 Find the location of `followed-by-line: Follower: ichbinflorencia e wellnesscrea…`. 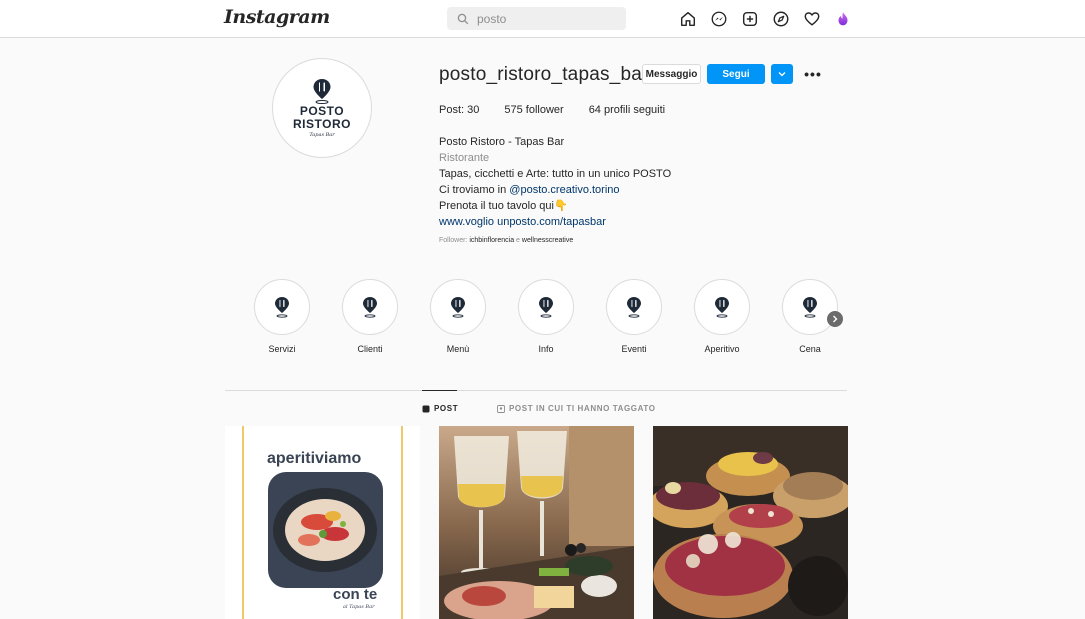

followed-by-line: Follower: ichbinflorencia e wellnesscrea… is located at coordinates (506, 240).